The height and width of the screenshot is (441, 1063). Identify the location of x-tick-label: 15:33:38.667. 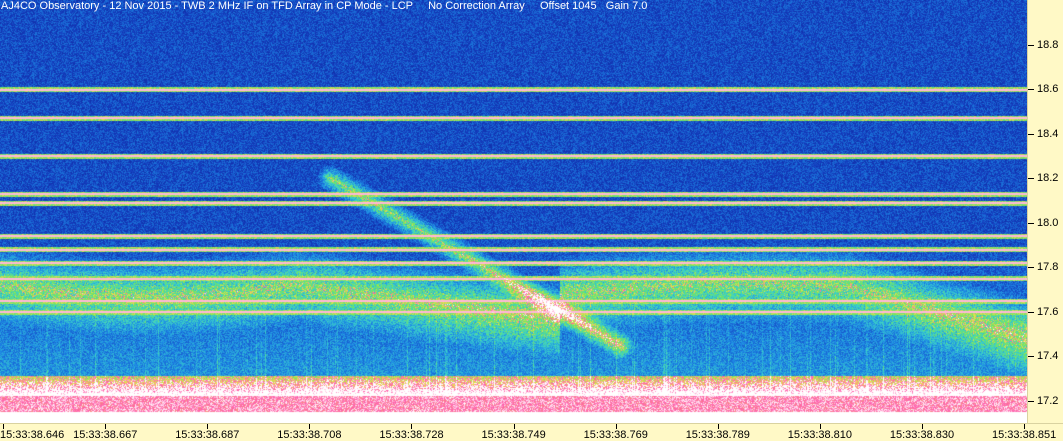
(105, 435).